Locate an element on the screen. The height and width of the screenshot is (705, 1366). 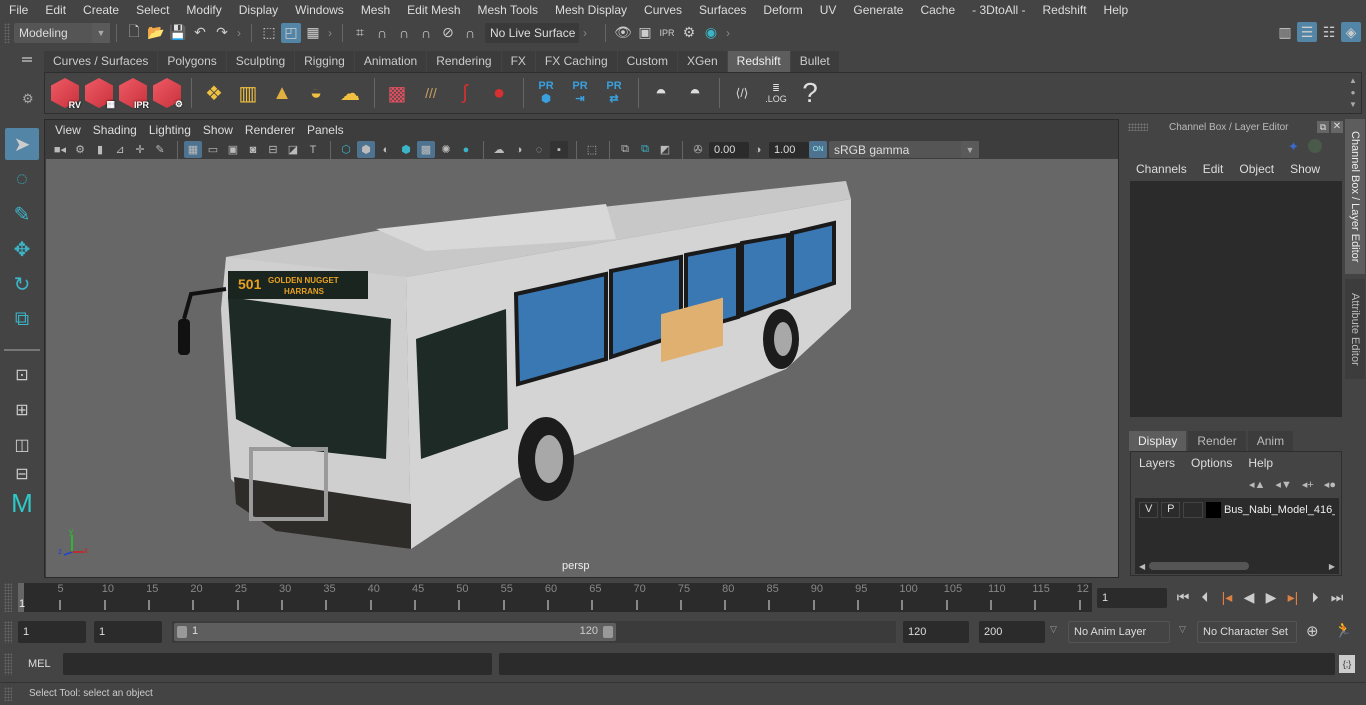
range-slider: 1 120 is located at coordinates (534, 632).